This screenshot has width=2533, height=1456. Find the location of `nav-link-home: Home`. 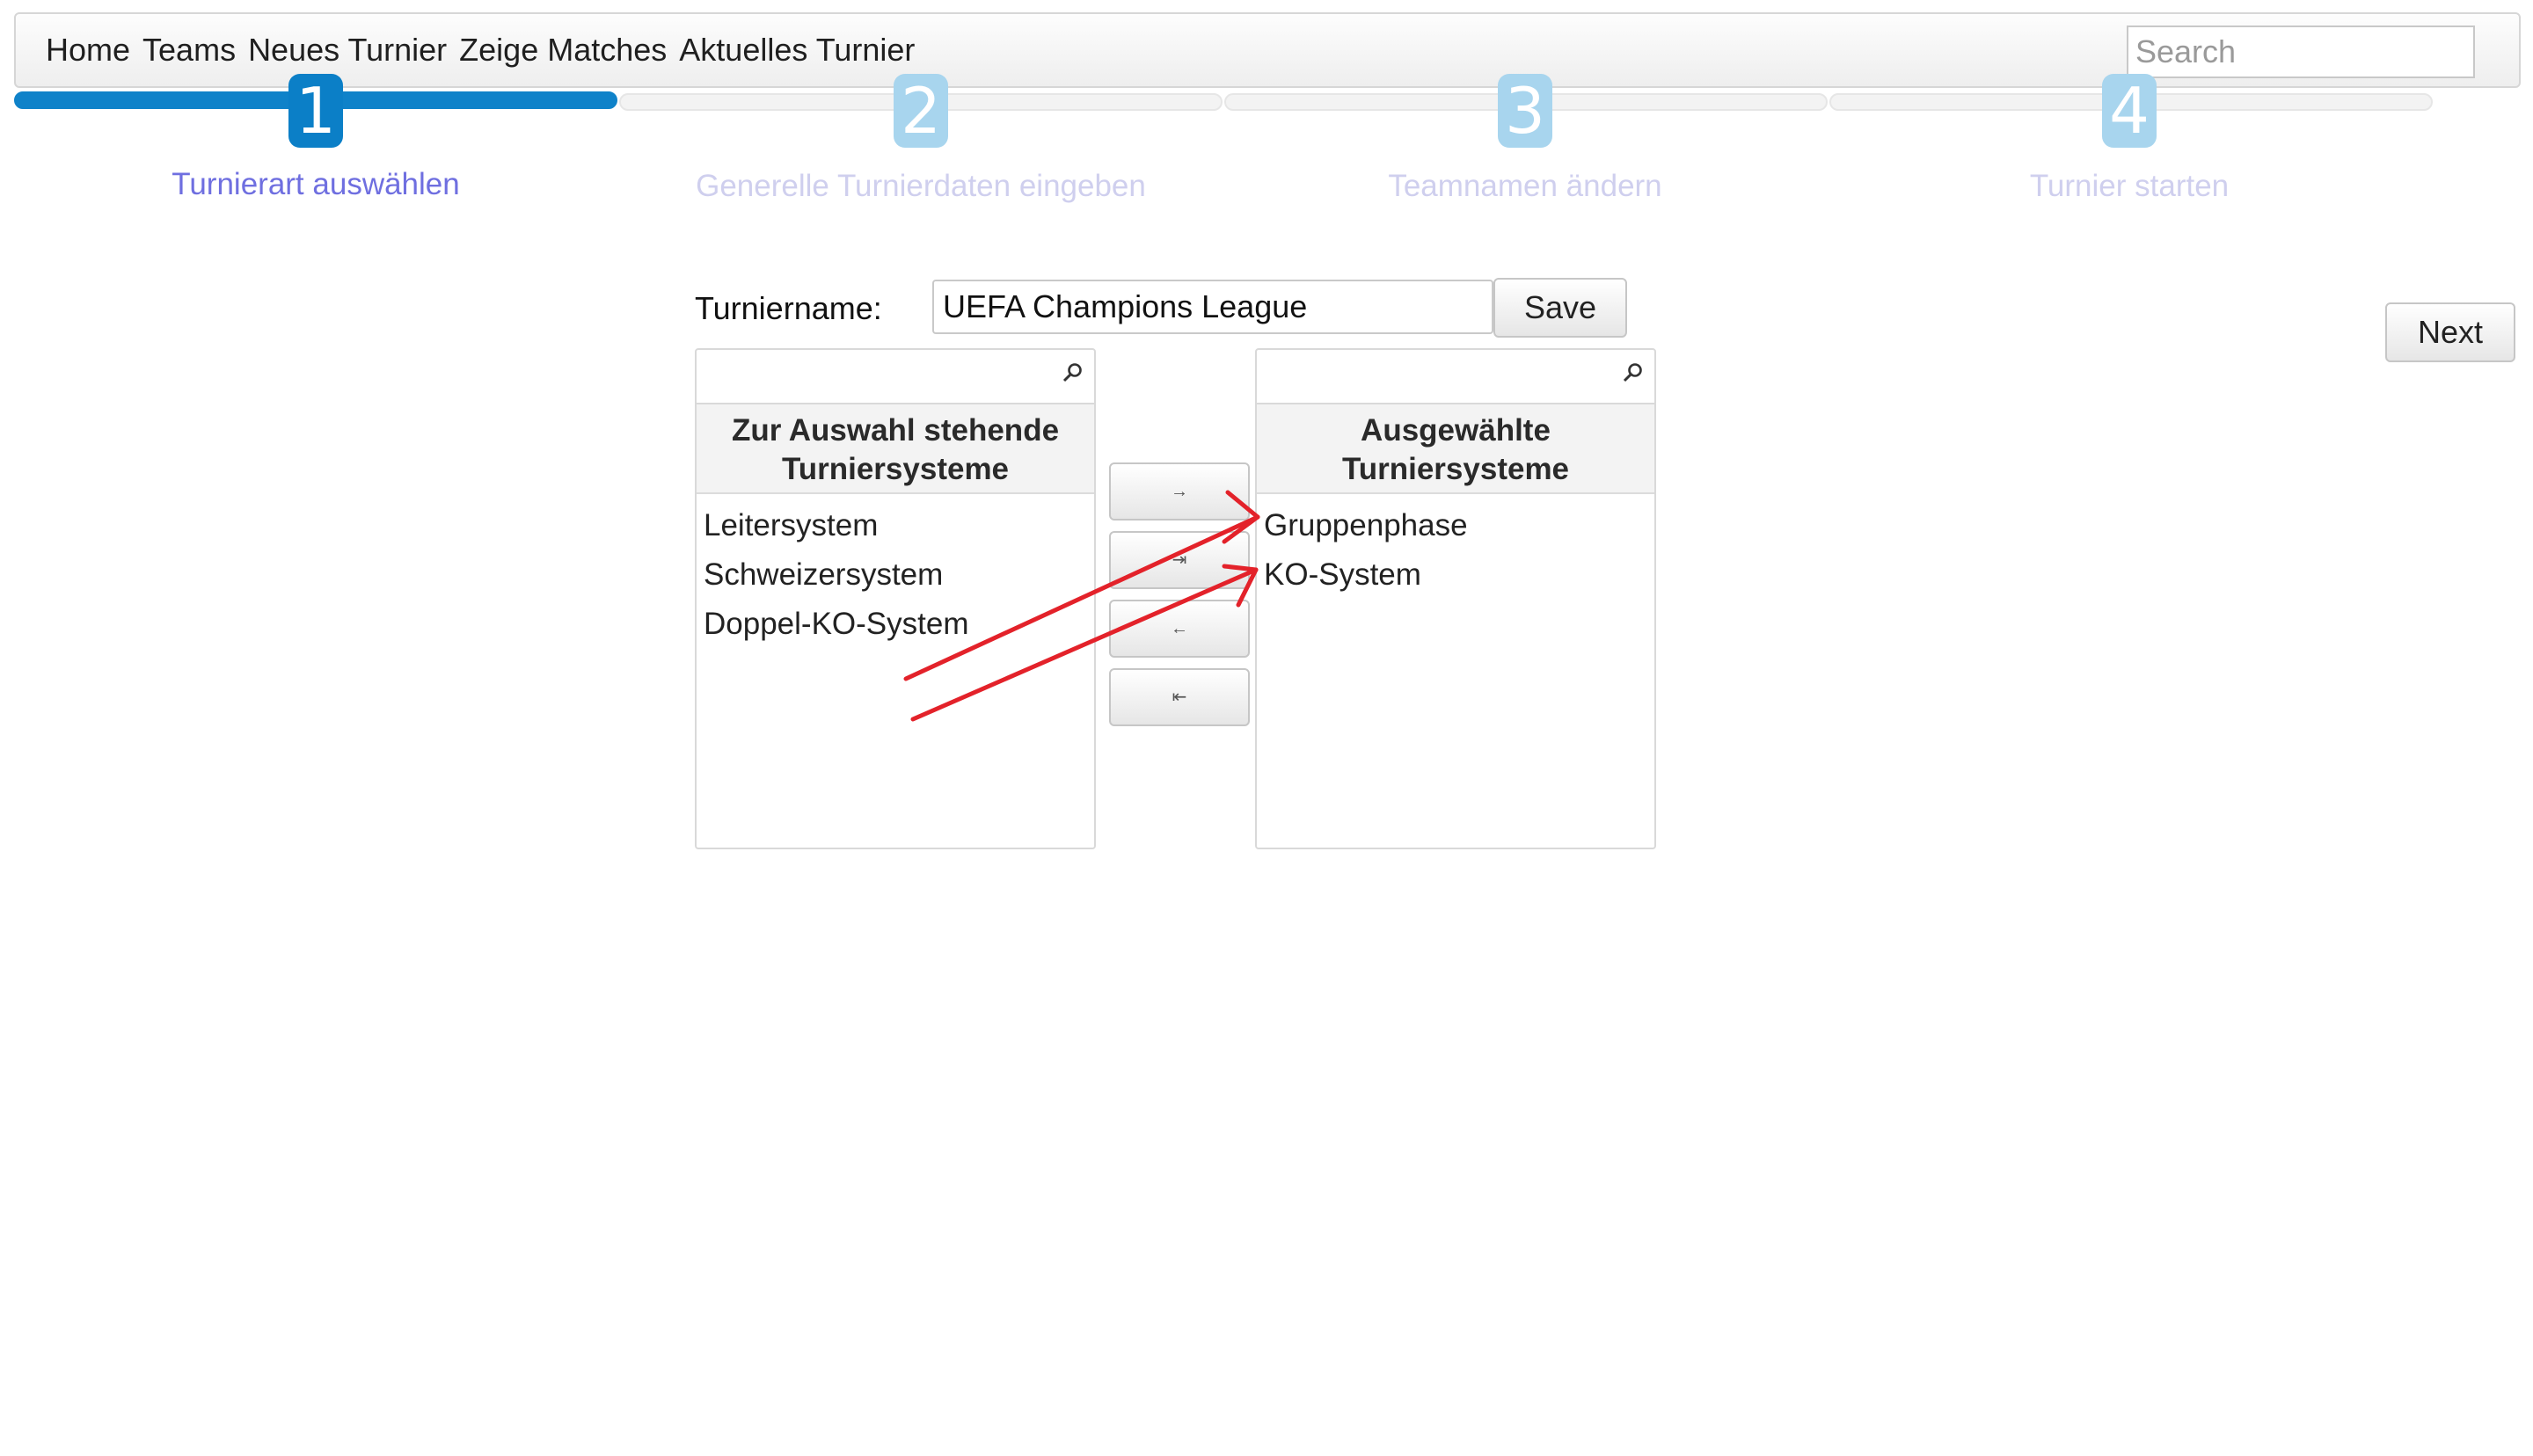

nav-link-home: Home is located at coordinates (88, 50).